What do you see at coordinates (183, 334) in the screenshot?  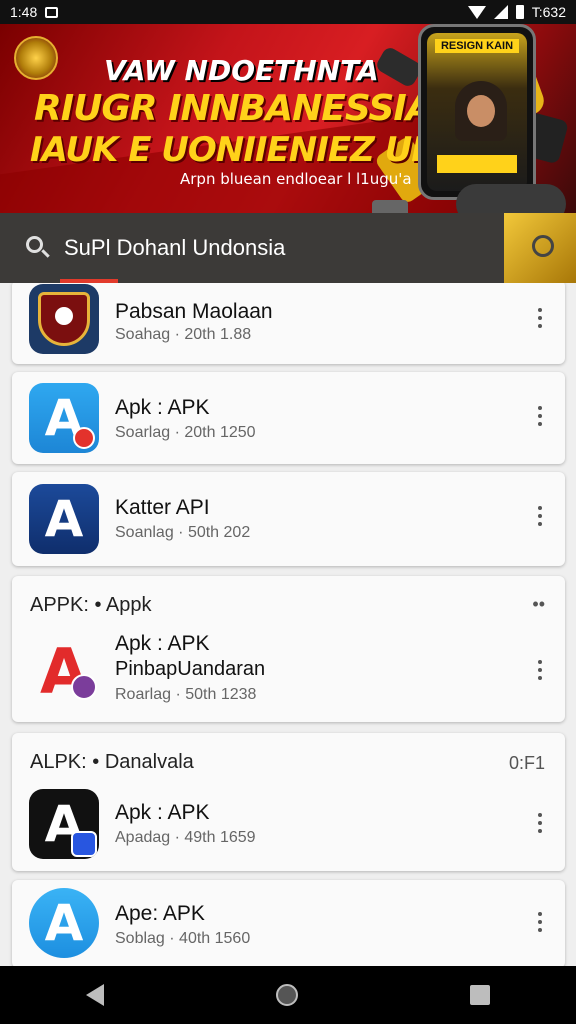 I see `app-meta: Soahag · 20th 1.88` at bounding box center [183, 334].